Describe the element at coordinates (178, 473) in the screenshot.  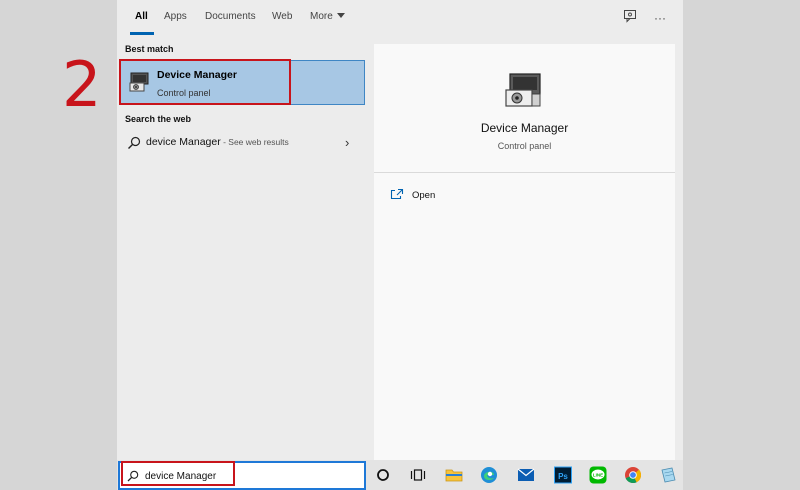
I see `highlight-box-search` at that location.